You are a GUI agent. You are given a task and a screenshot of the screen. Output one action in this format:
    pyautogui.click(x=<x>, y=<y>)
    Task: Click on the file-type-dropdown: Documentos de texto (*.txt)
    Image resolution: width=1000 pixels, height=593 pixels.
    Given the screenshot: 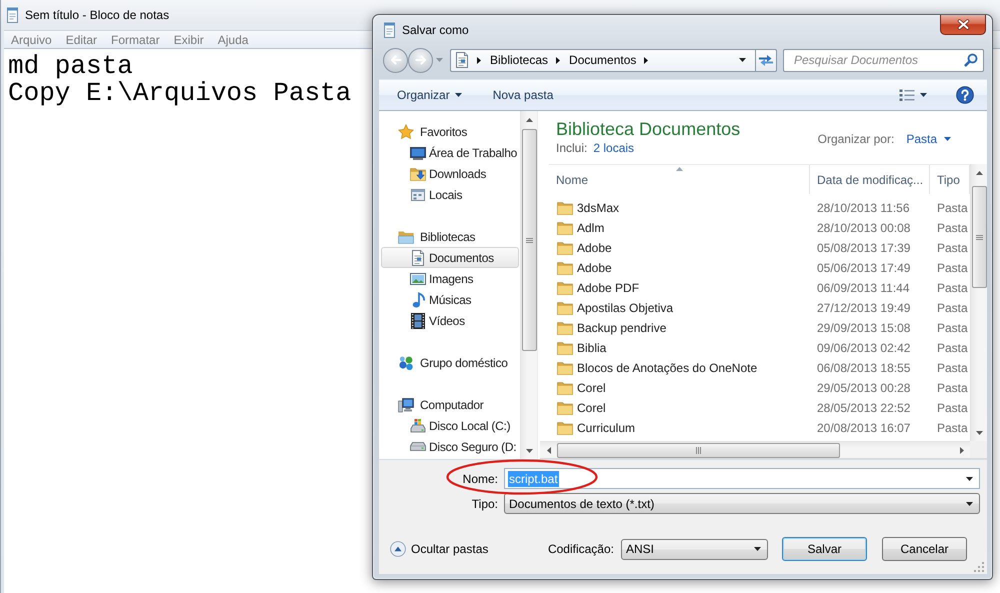 What is the action you would take?
    pyautogui.click(x=742, y=503)
    